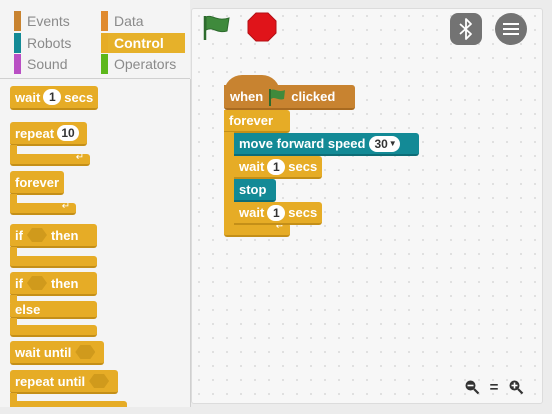 Image resolution: width=552 pixels, height=414 pixels. I want to click on zoom-out-icon, so click(472, 387).